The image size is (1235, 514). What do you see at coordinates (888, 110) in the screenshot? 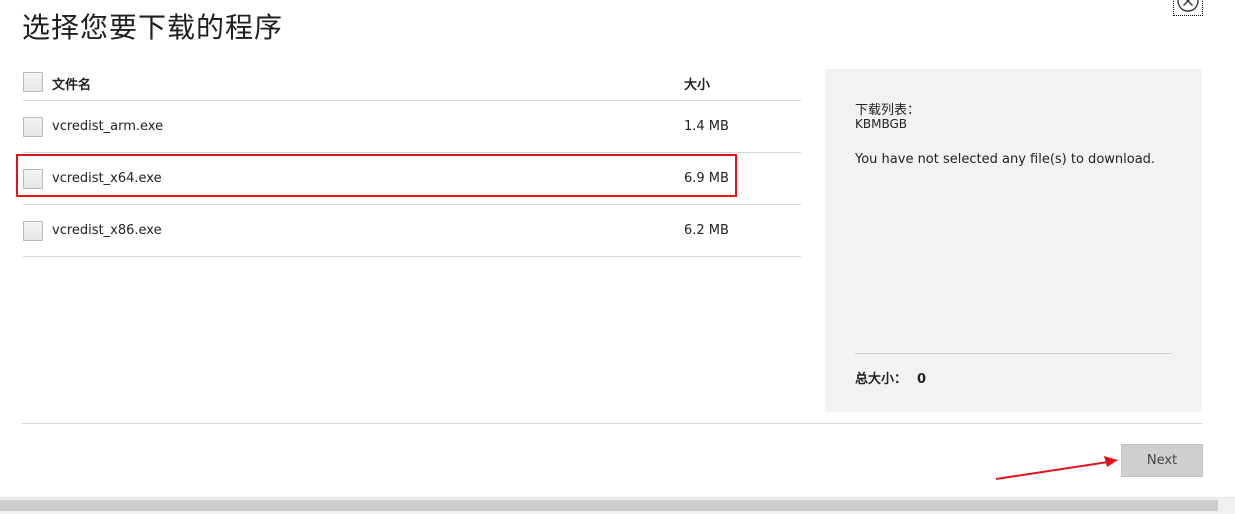
I see `download-list-title: 下载列表：` at bounding box center [888, 110].